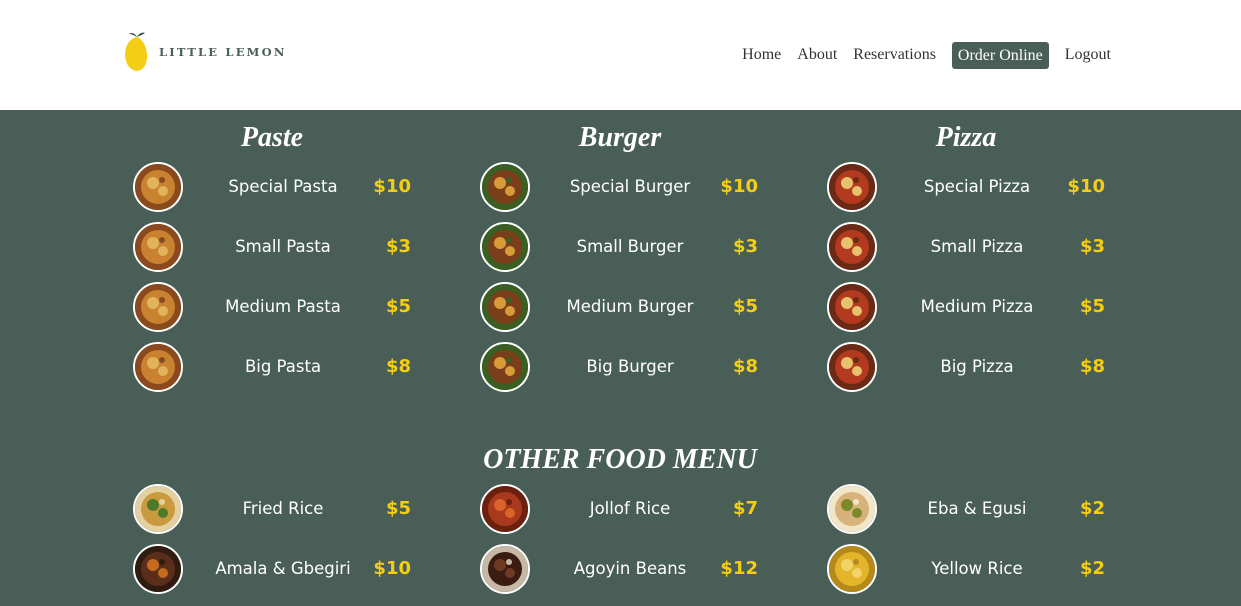  What do you see at coordinates (505, 569) in the screenshot?
I see `beans-thumbnail` at bounding box center [505, 569].